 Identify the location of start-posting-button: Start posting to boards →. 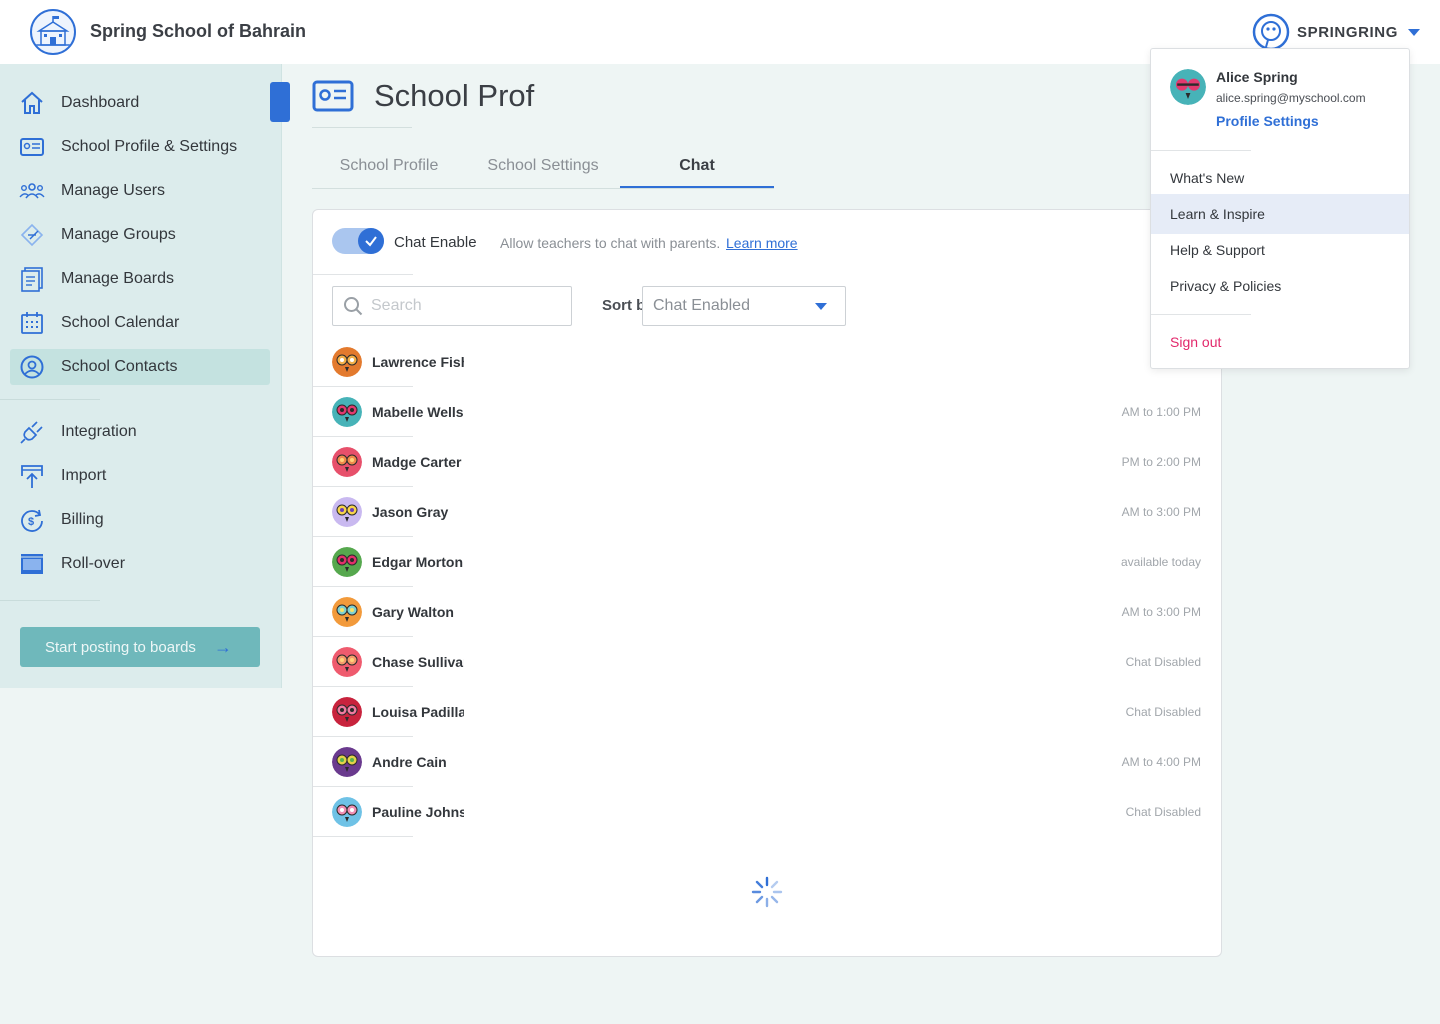
(140, 647).